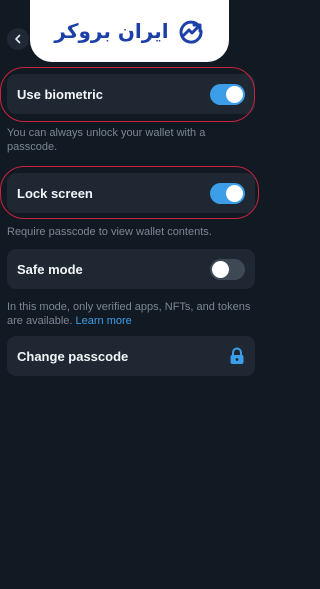  I want to click on trend-up-arrow-icon, so click(191, 31).